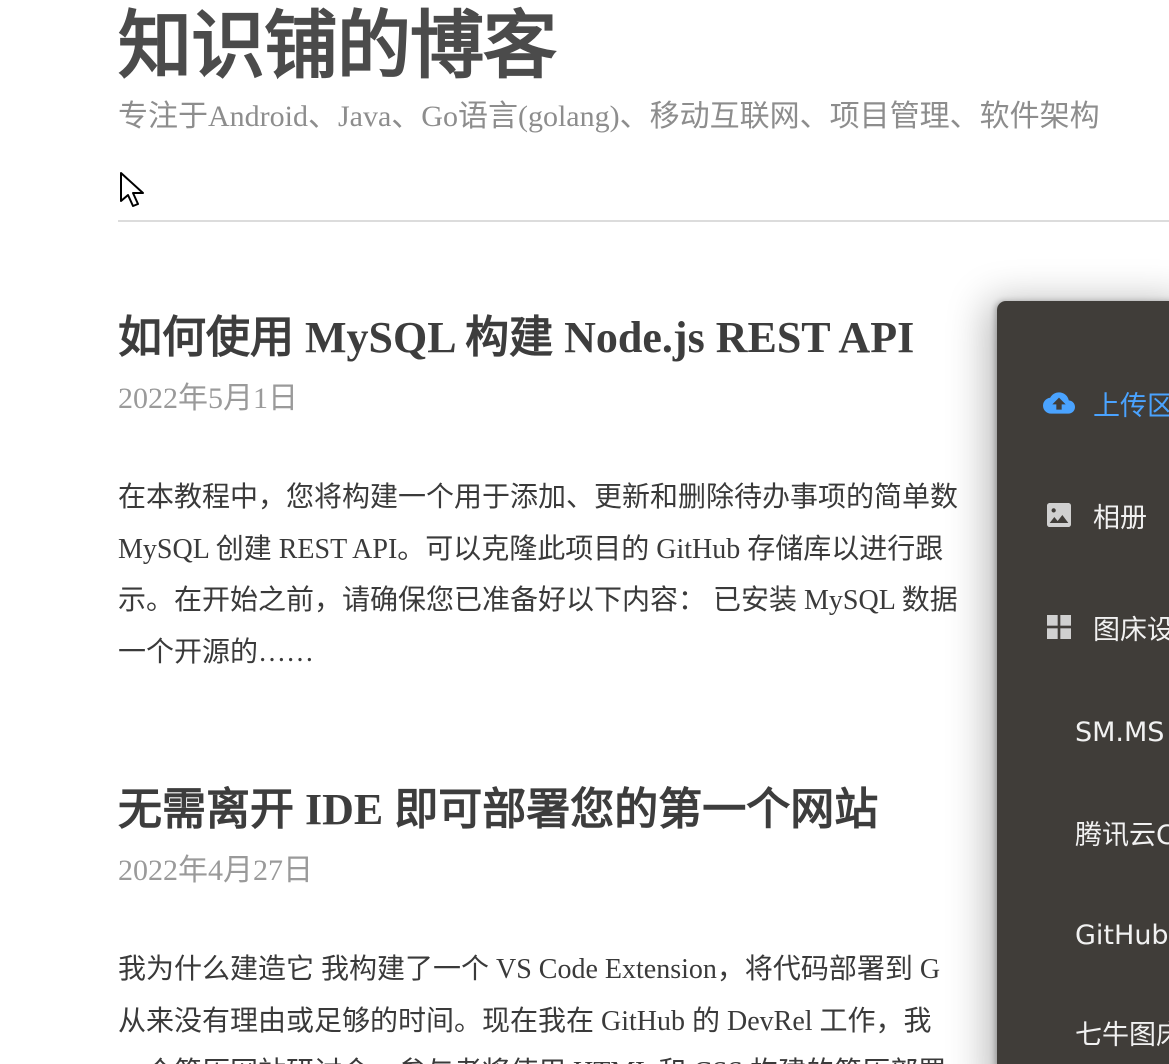  I want to click on header-divider, so click(643, 221).